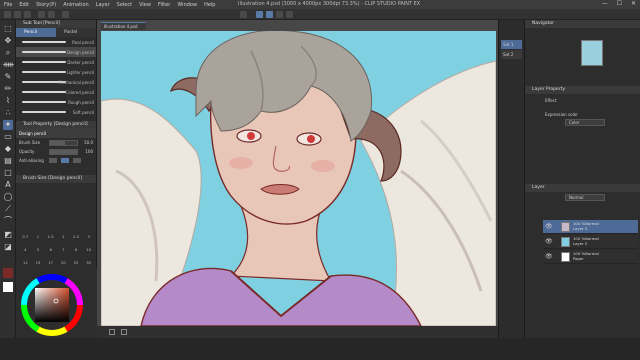  What do you see at coordinates (63, 142) in the screenshot?
I see `brush-size-slider` at bounding box center [63, 142].